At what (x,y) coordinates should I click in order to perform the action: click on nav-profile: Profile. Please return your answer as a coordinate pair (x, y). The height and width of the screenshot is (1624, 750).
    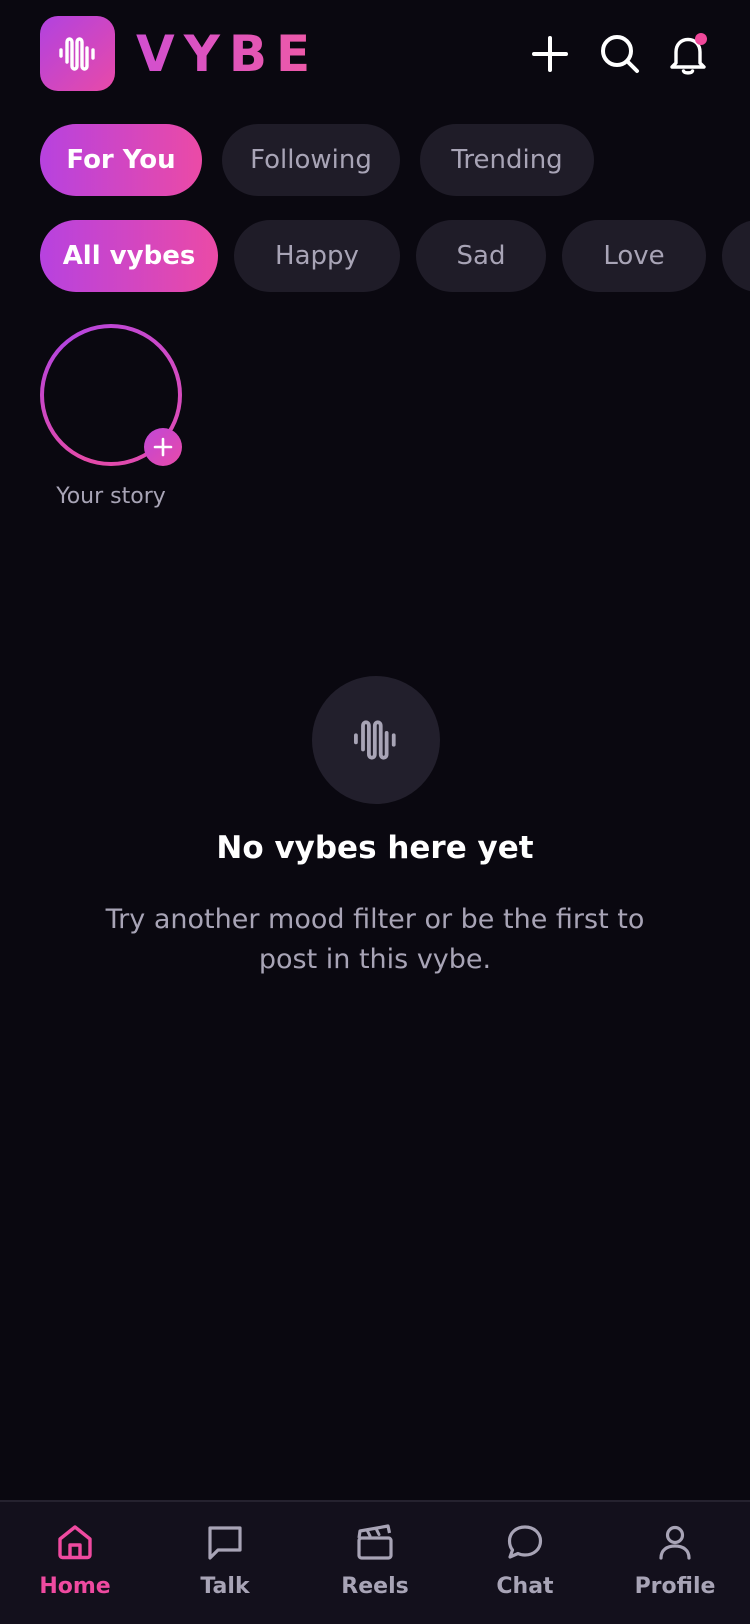
    Looking at the image, I should click on (675, 1568).